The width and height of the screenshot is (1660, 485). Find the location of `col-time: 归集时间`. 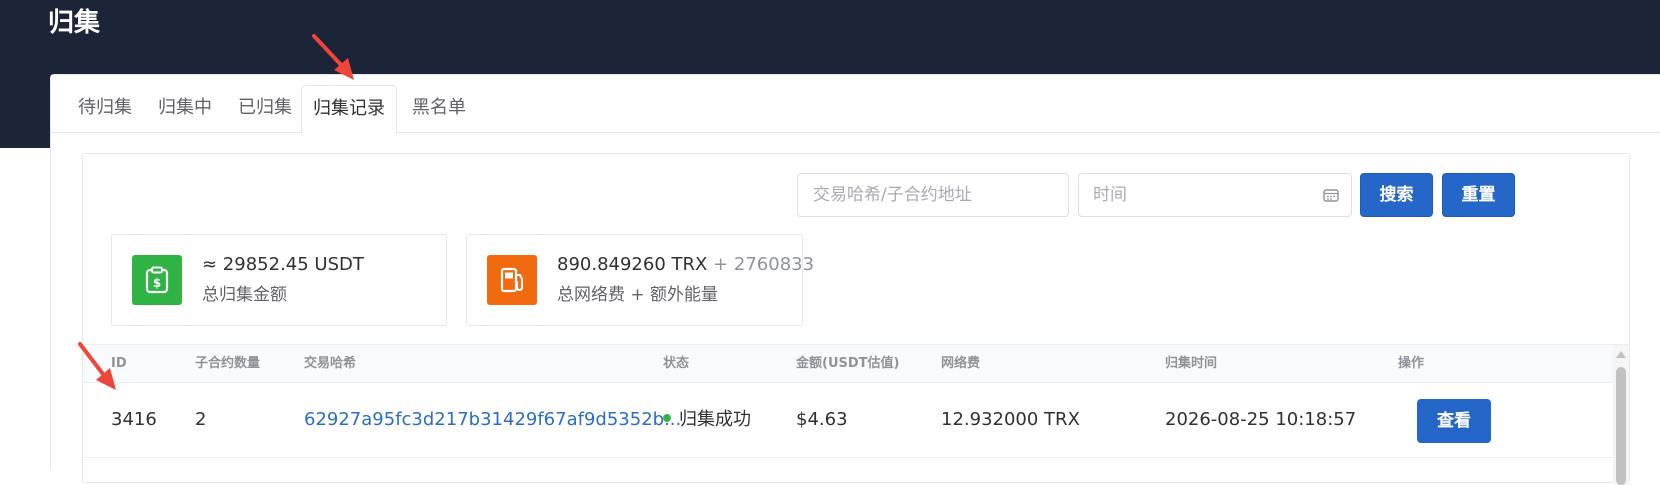

col-time: 归集时间 is located at coordinates (1191, 363).